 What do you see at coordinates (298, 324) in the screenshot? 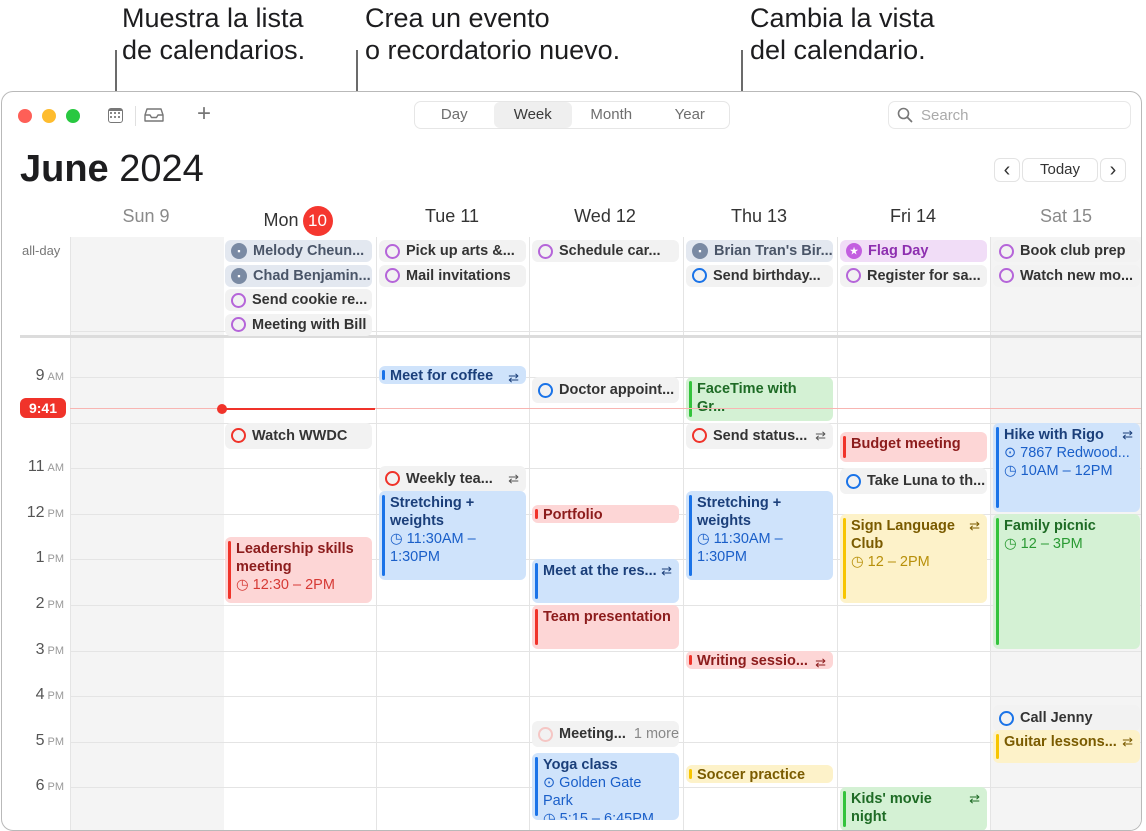
I see `all-day-item: Meeting with Bill` at bounding box center [298, 324].